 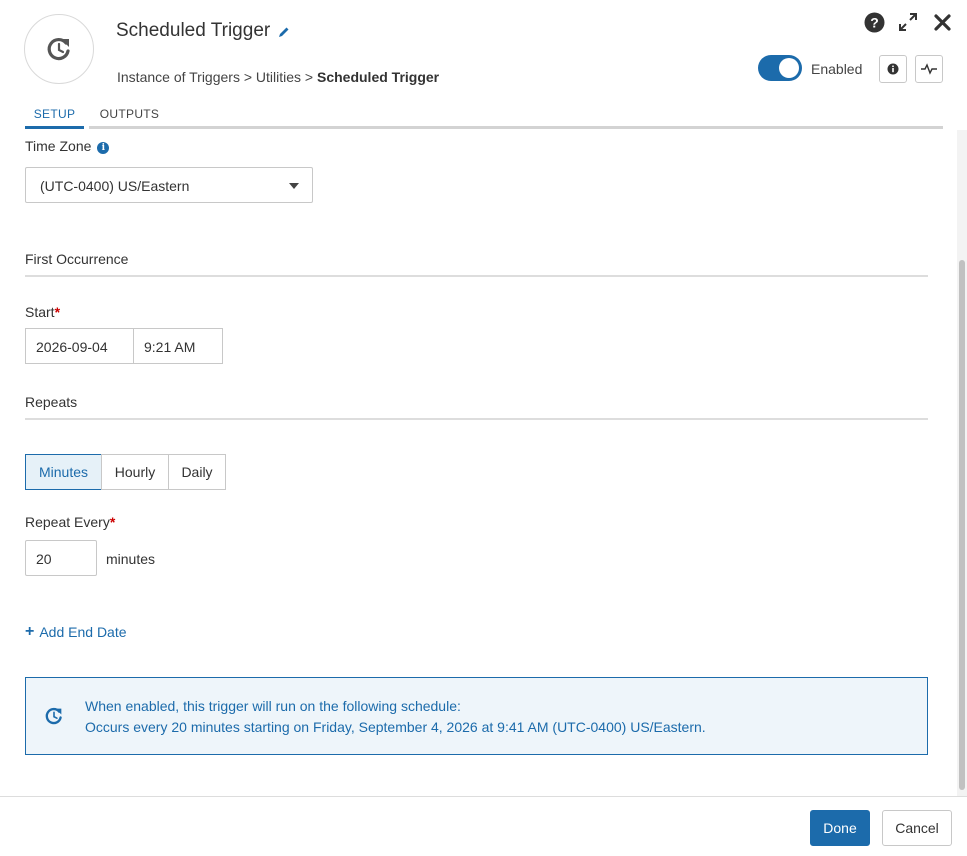 I want to click on add-end-date-link: + Add End Date, so click(x=76, y=632).